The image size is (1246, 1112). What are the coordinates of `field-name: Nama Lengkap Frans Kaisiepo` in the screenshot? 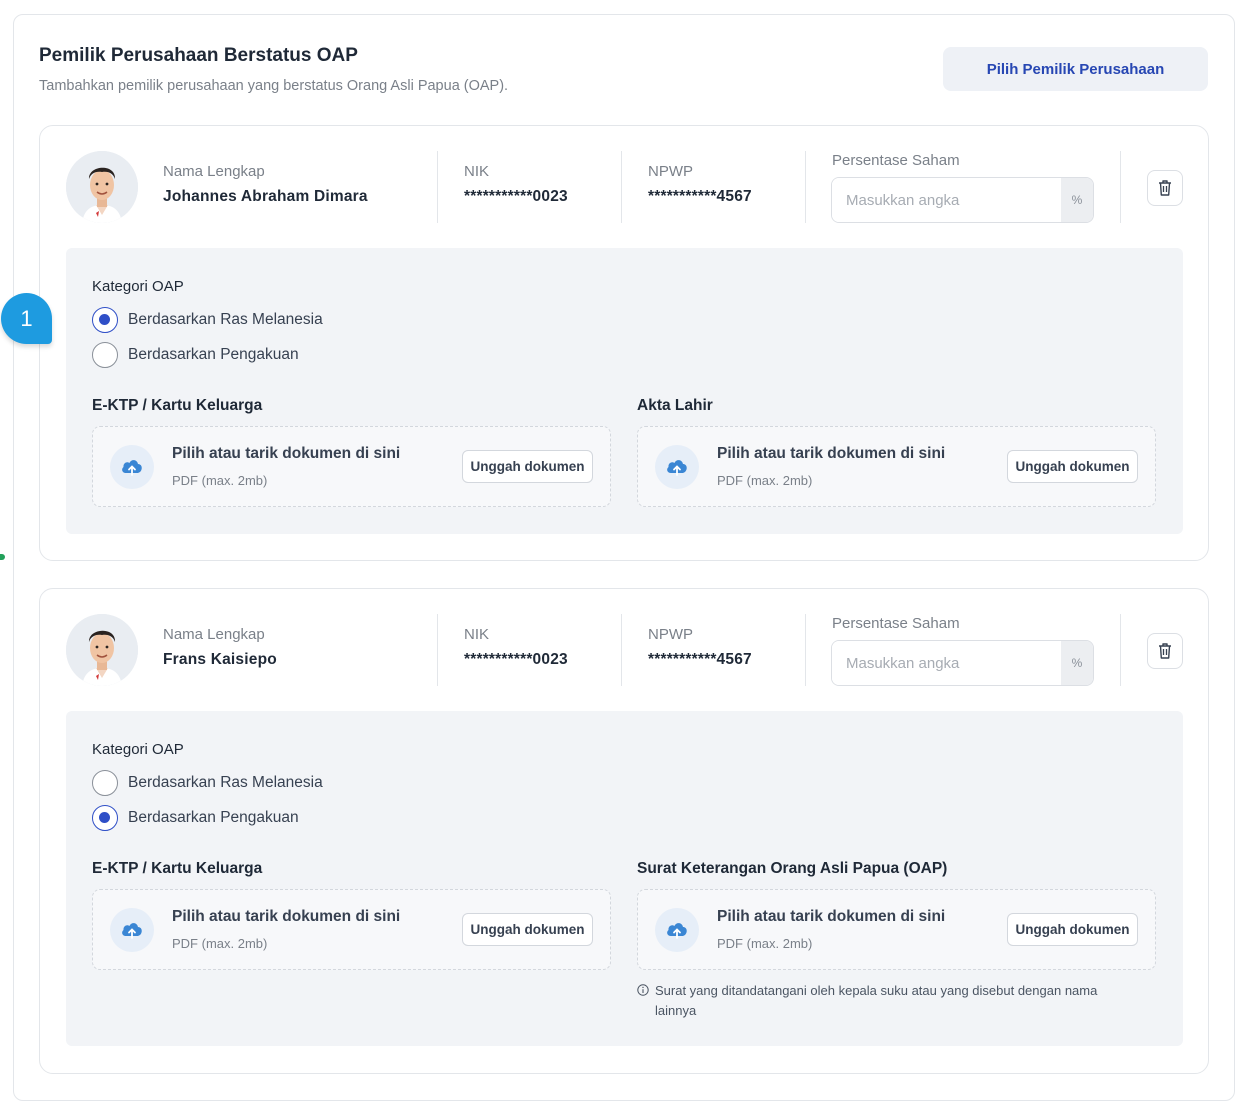 It's located at (220, 647).